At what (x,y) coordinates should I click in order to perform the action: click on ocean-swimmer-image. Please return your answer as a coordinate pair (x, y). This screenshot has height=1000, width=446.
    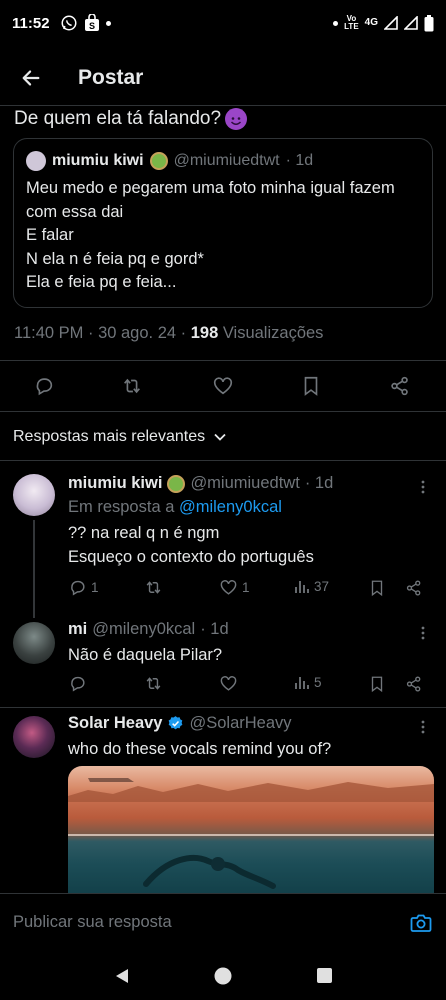
    Looking at the image, I should click on (251, 833).